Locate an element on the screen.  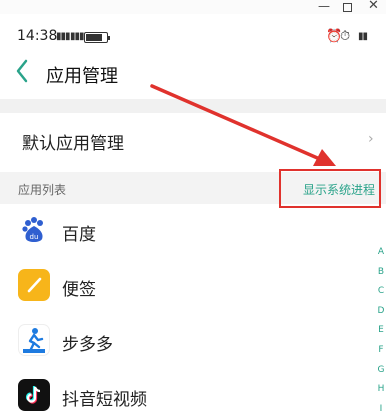
app-name: 便签 is located at coordinates (79, 290).